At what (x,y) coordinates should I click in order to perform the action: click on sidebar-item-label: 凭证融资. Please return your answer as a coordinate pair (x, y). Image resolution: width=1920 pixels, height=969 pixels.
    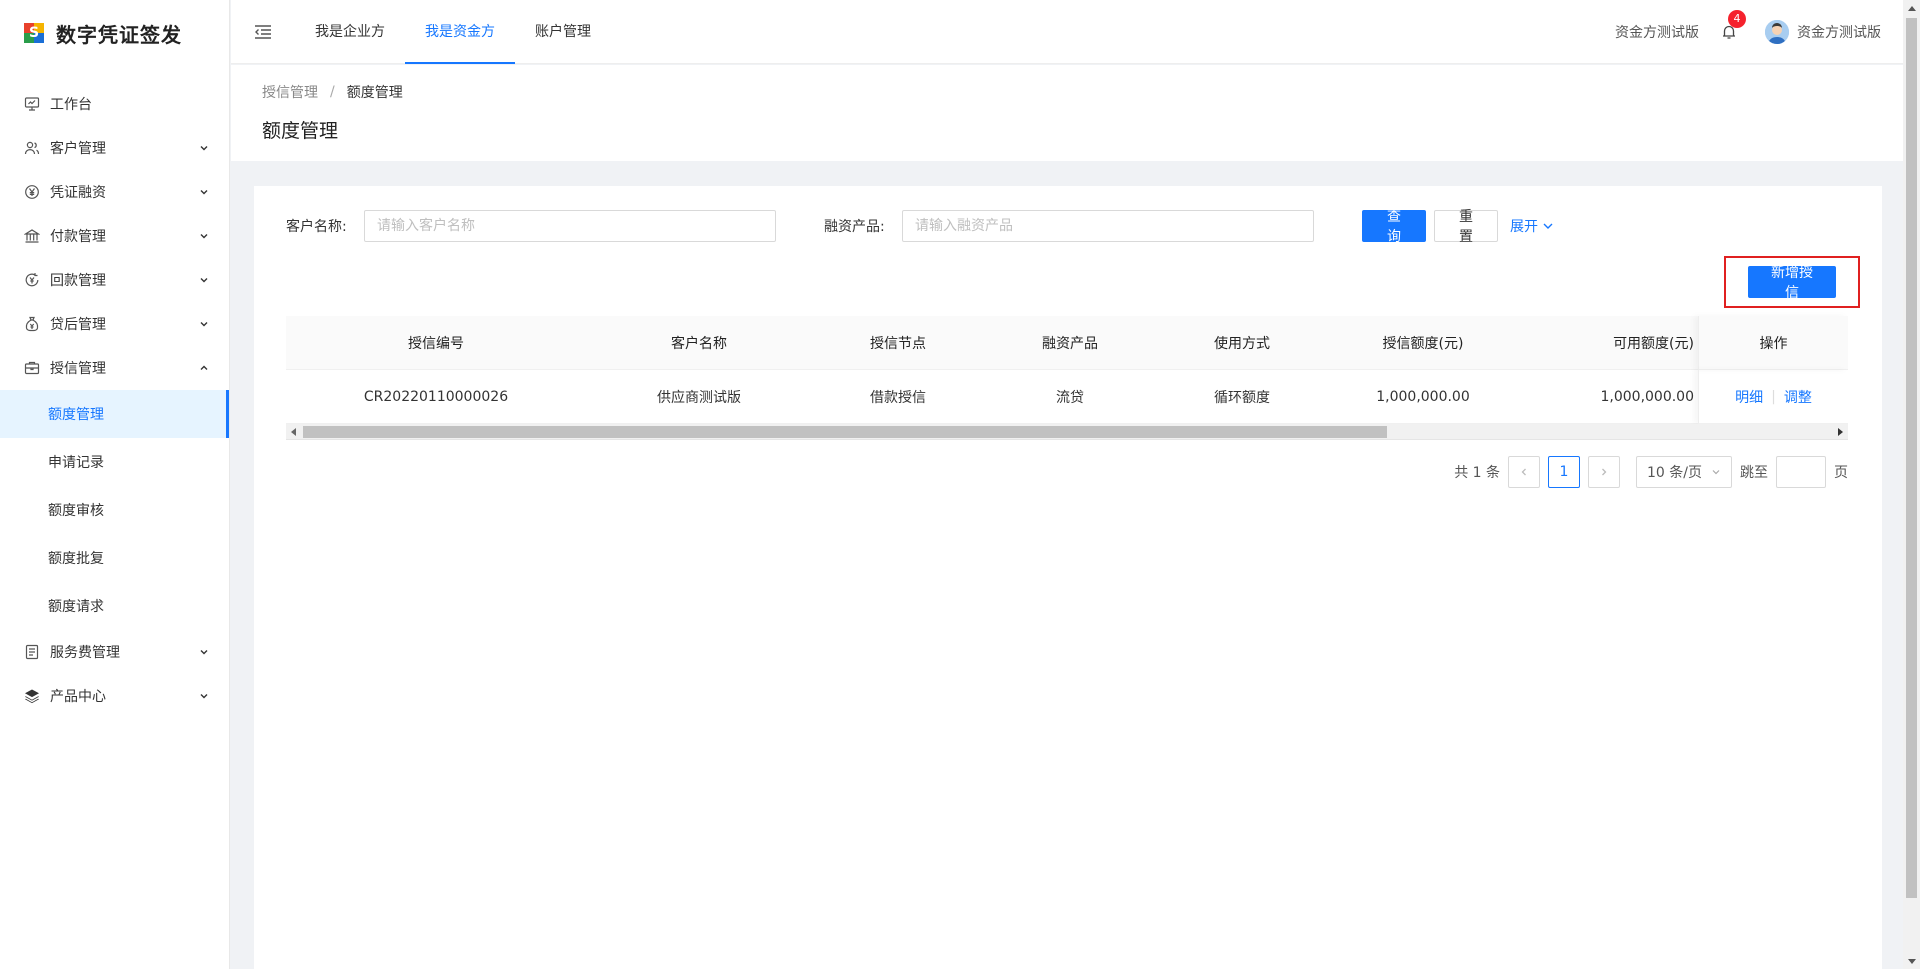
    Looking at the image, I should click on (78, 193).